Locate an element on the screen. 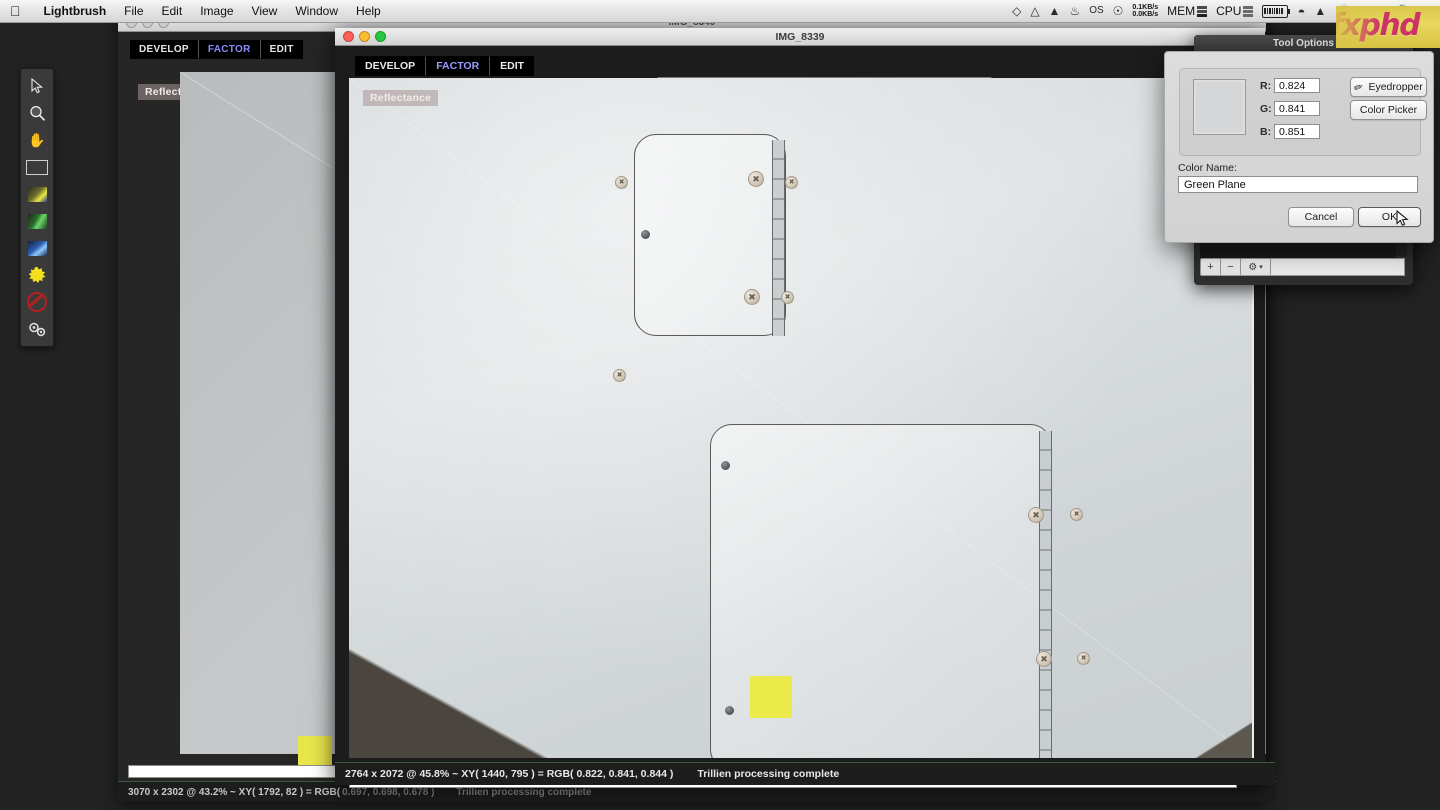 This screenshot has width=1440, height=810. tools-palette: ✋ is located at coordinates (37, 207).